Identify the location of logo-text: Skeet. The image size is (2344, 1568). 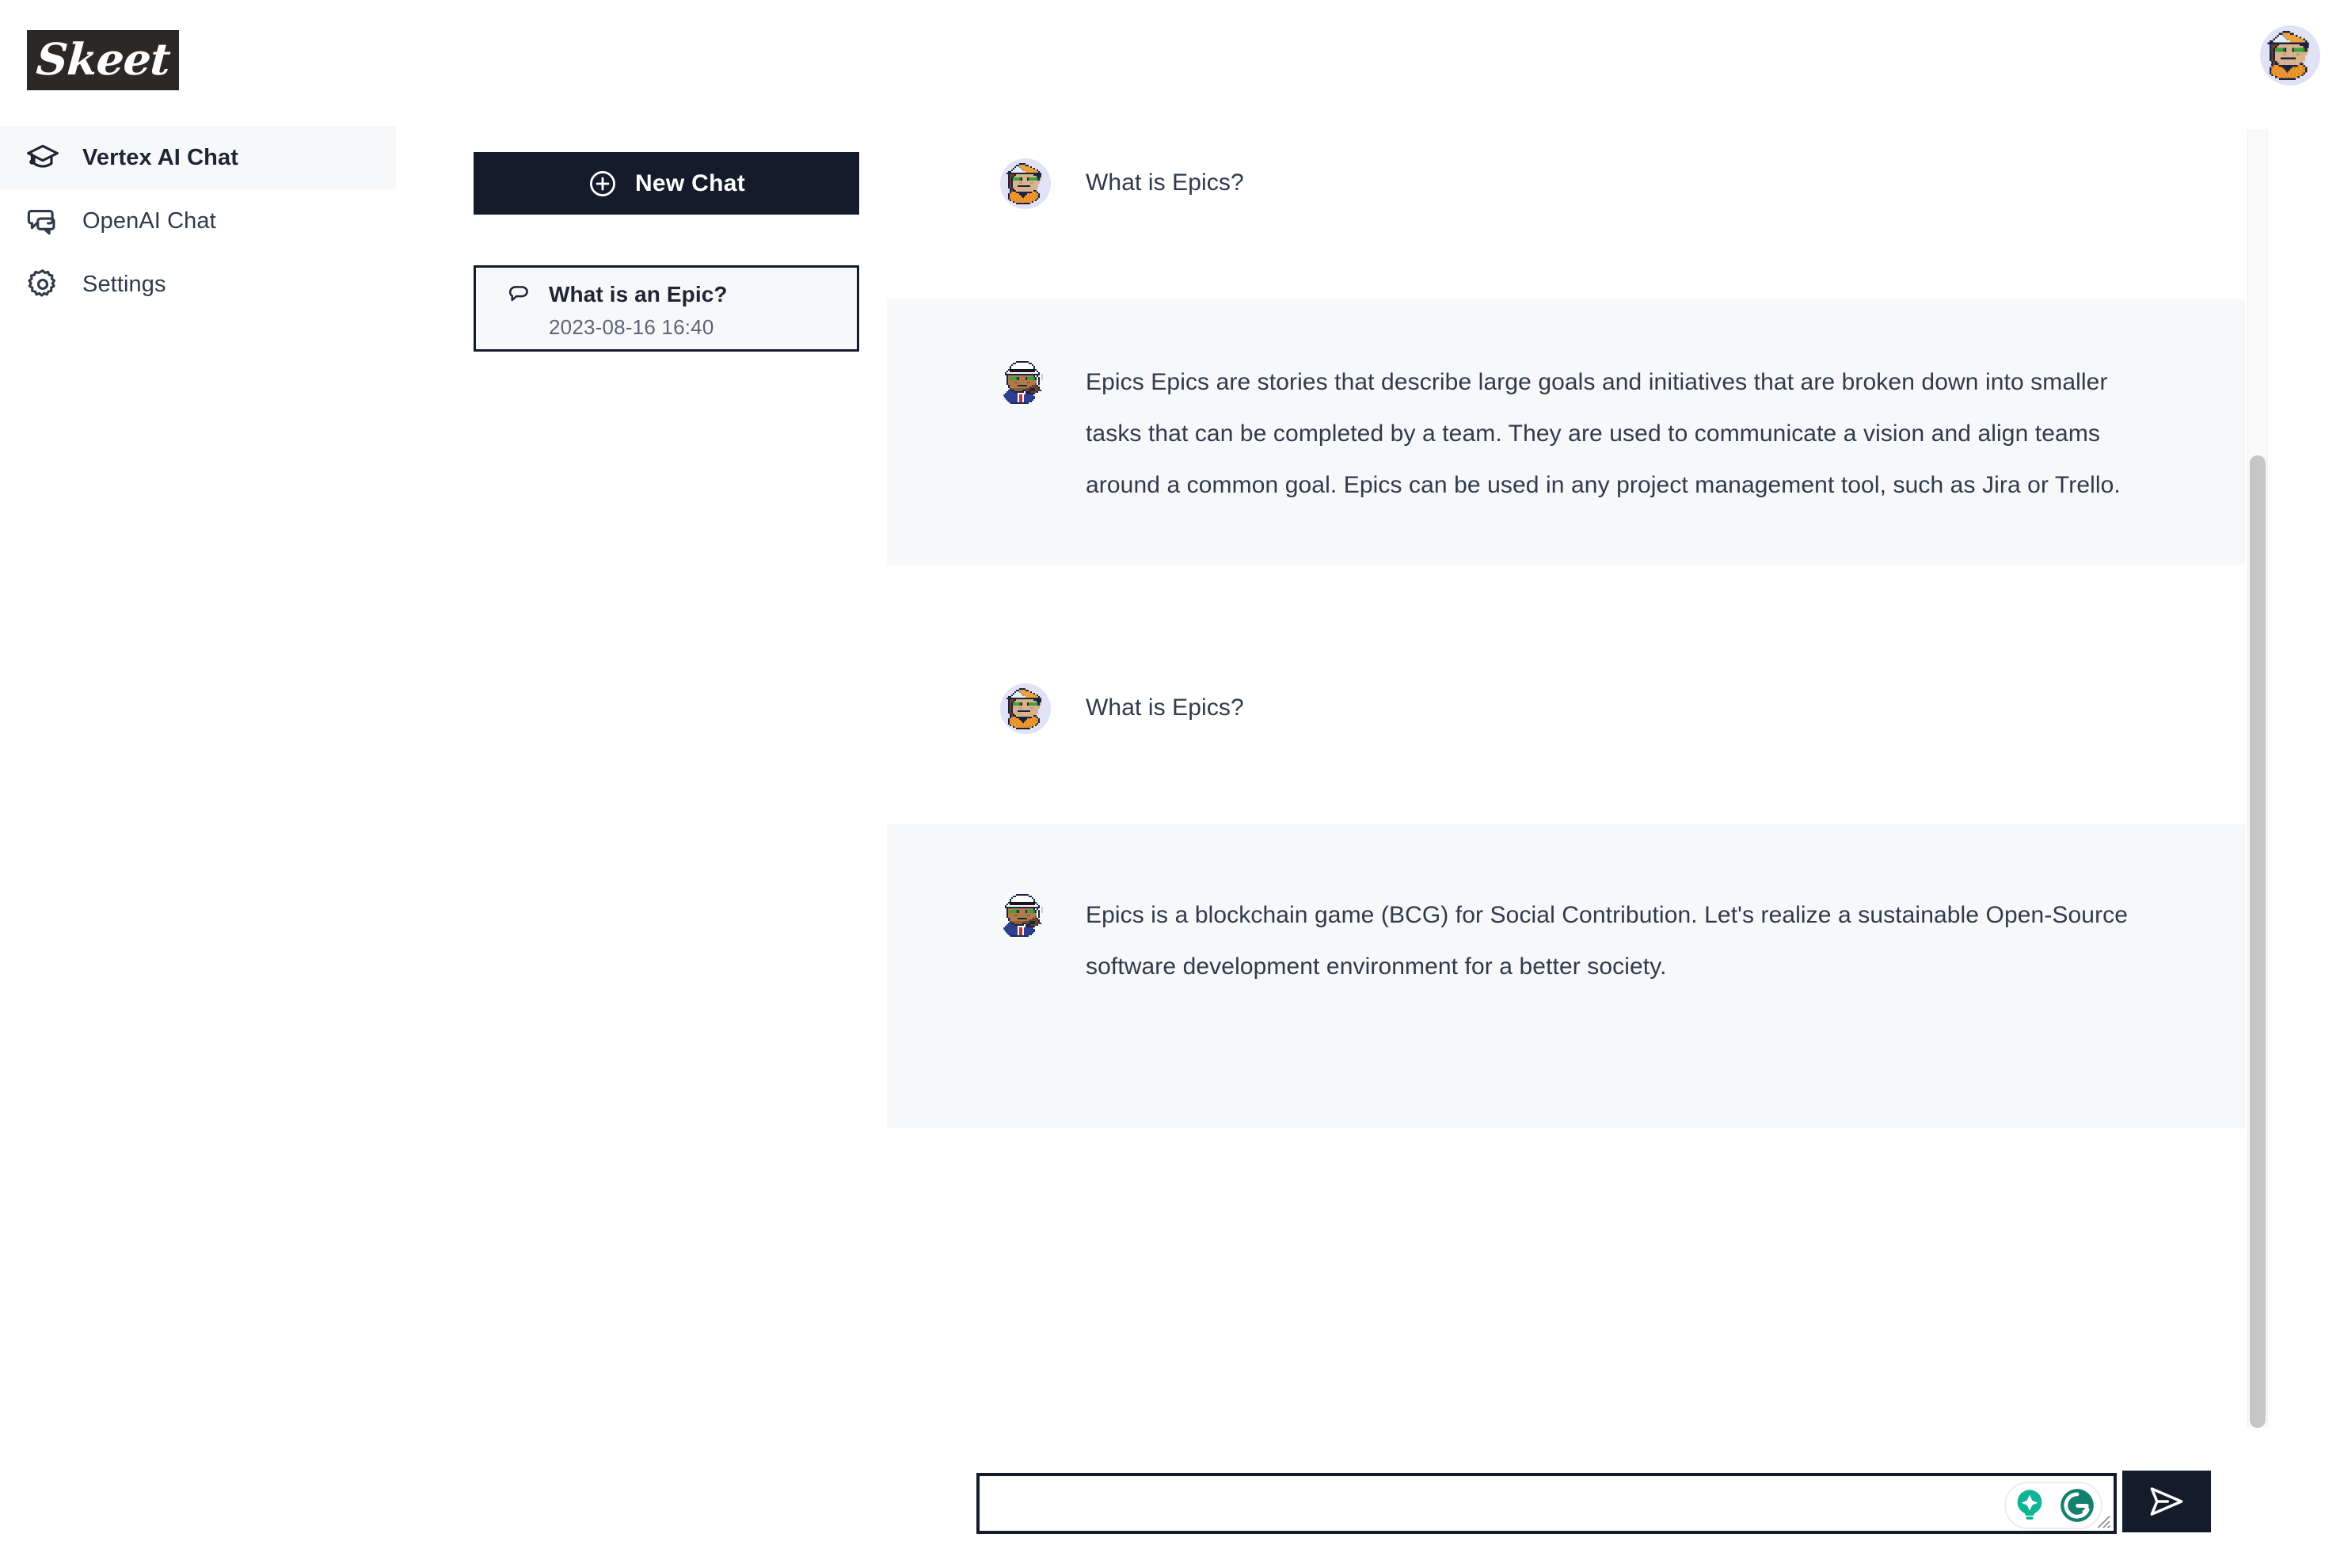
(103, 58).